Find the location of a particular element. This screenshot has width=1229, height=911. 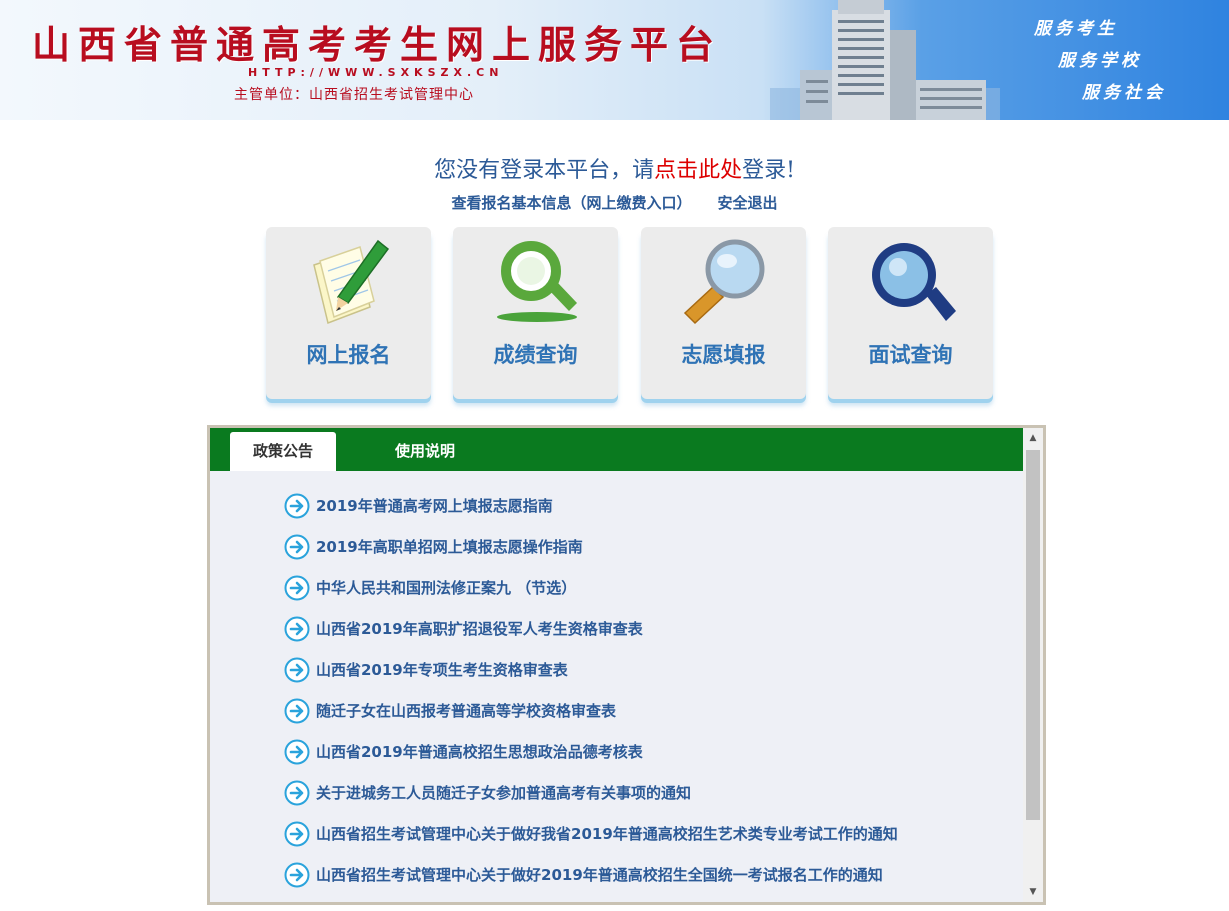

notice-item: 中华人民共和国刑法修正案九 （节选） is located at coordinates (644, 587).